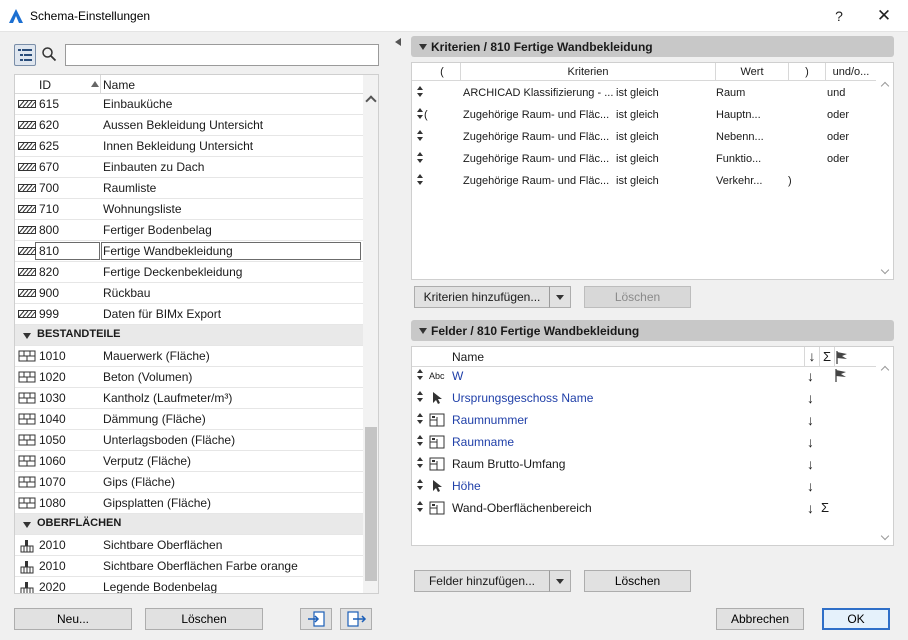 Image resolution: width=908 pixels, height=640 pixels. I want to click on collapse-left-icon, so click(398, 42).